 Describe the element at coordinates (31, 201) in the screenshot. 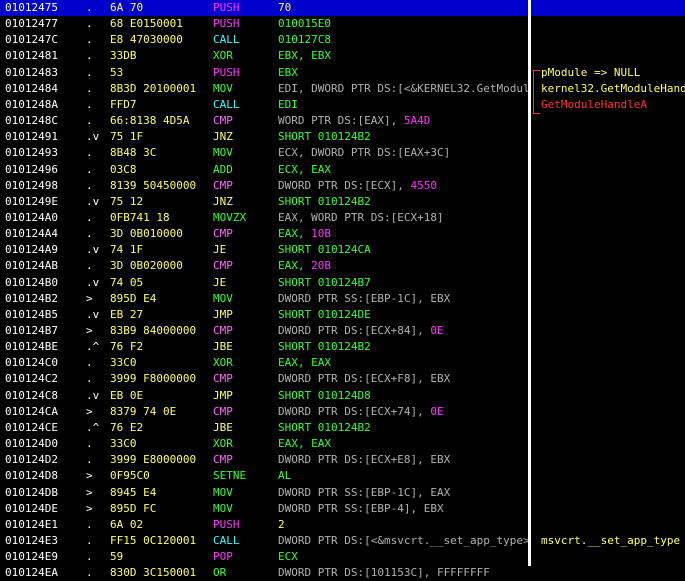

I see `address-cell: 0101249E` at that location.